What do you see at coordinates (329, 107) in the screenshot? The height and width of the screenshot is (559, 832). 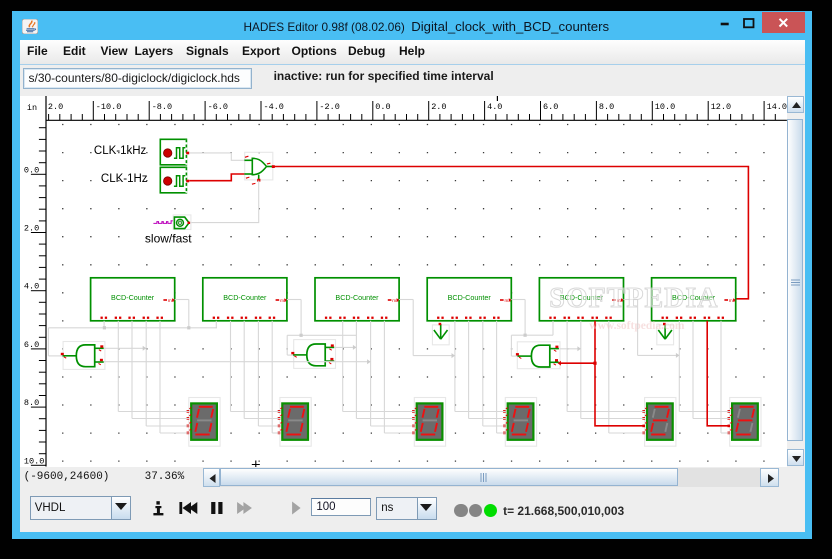 I see `svg-text: -2.0` at bounding box center [329, 107].